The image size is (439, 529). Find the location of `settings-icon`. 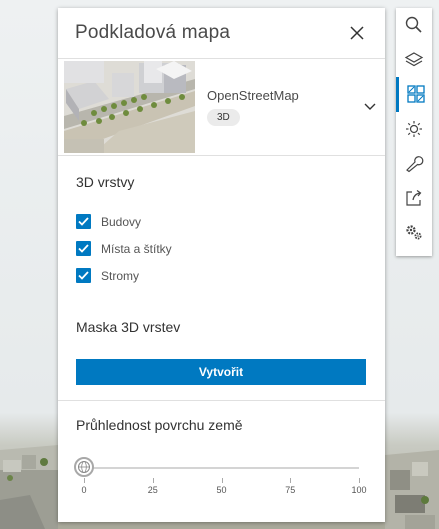

settings-icon is located at coordinates (414, 232).